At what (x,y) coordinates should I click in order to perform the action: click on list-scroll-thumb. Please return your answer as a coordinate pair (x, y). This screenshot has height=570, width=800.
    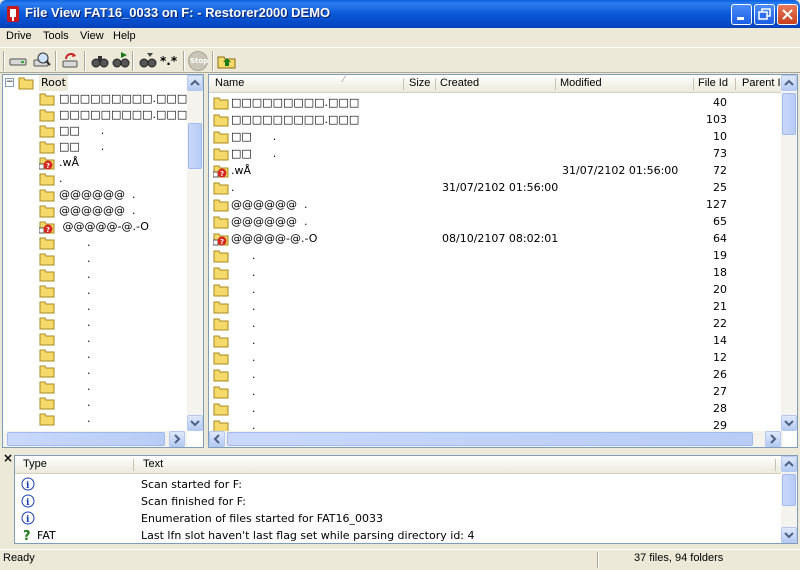
    Looking at the image, I should click on (789, 114).